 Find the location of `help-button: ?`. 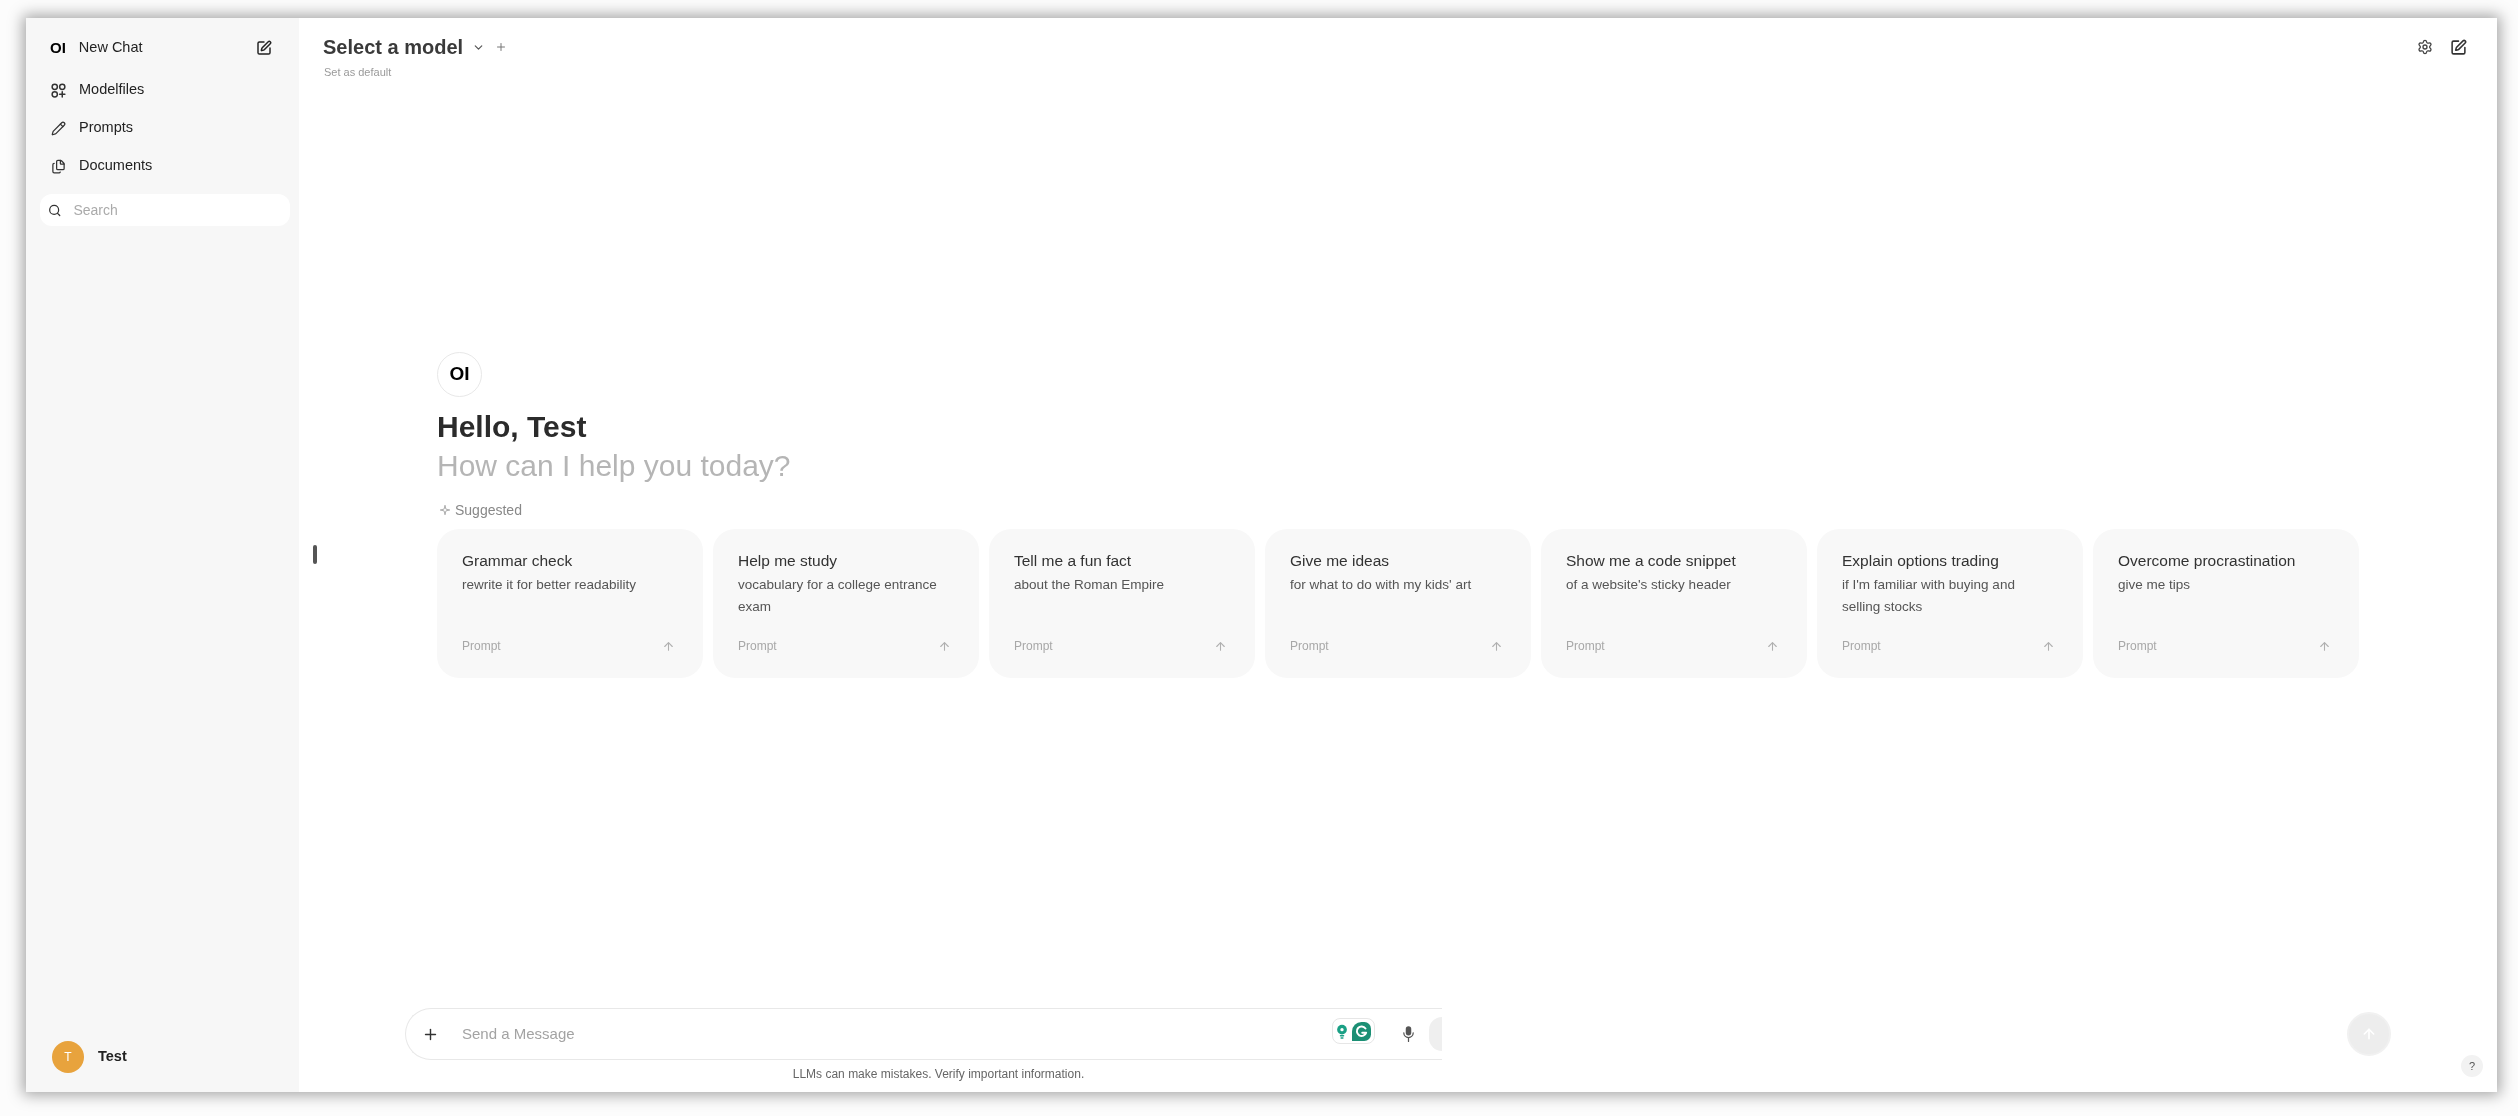

help-button: ? is located at coordinates (2472, 1066).